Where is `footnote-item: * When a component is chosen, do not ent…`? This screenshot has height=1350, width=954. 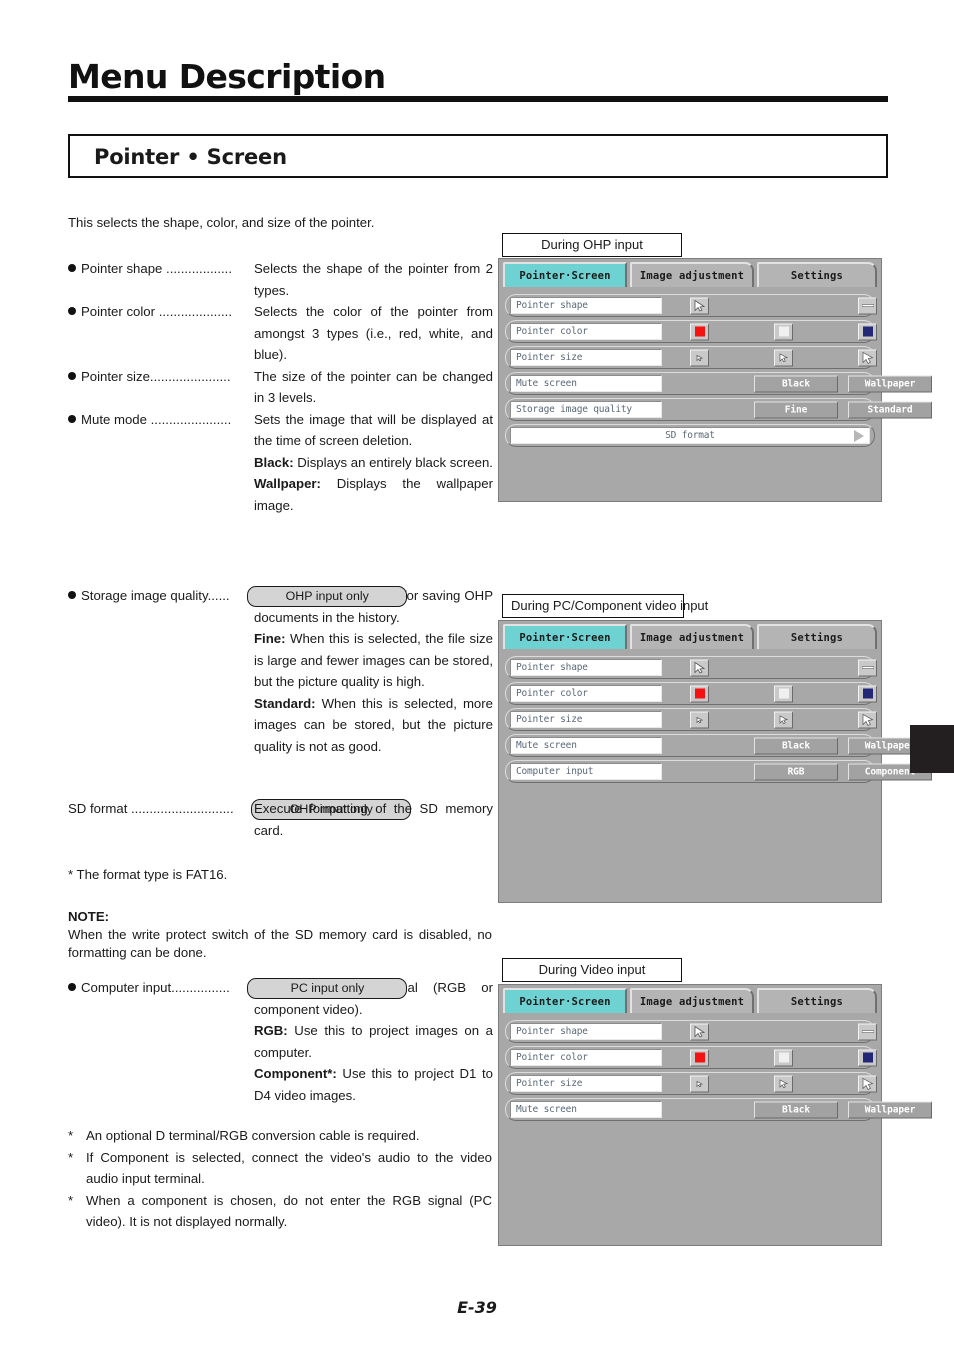
footnote-item: * When a component is chosen, do not ent… is located at coordinates (280, 1211).